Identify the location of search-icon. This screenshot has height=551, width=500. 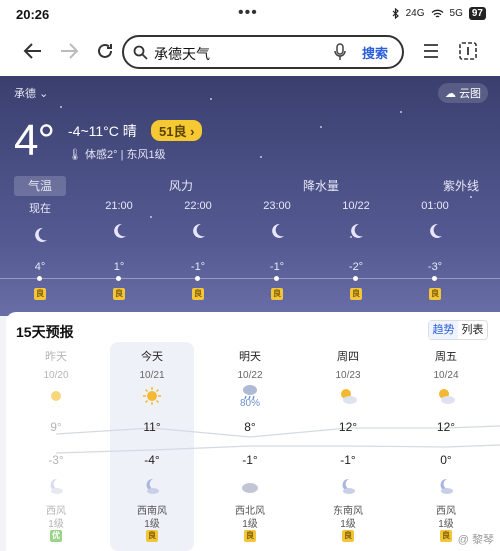
(140, 52).